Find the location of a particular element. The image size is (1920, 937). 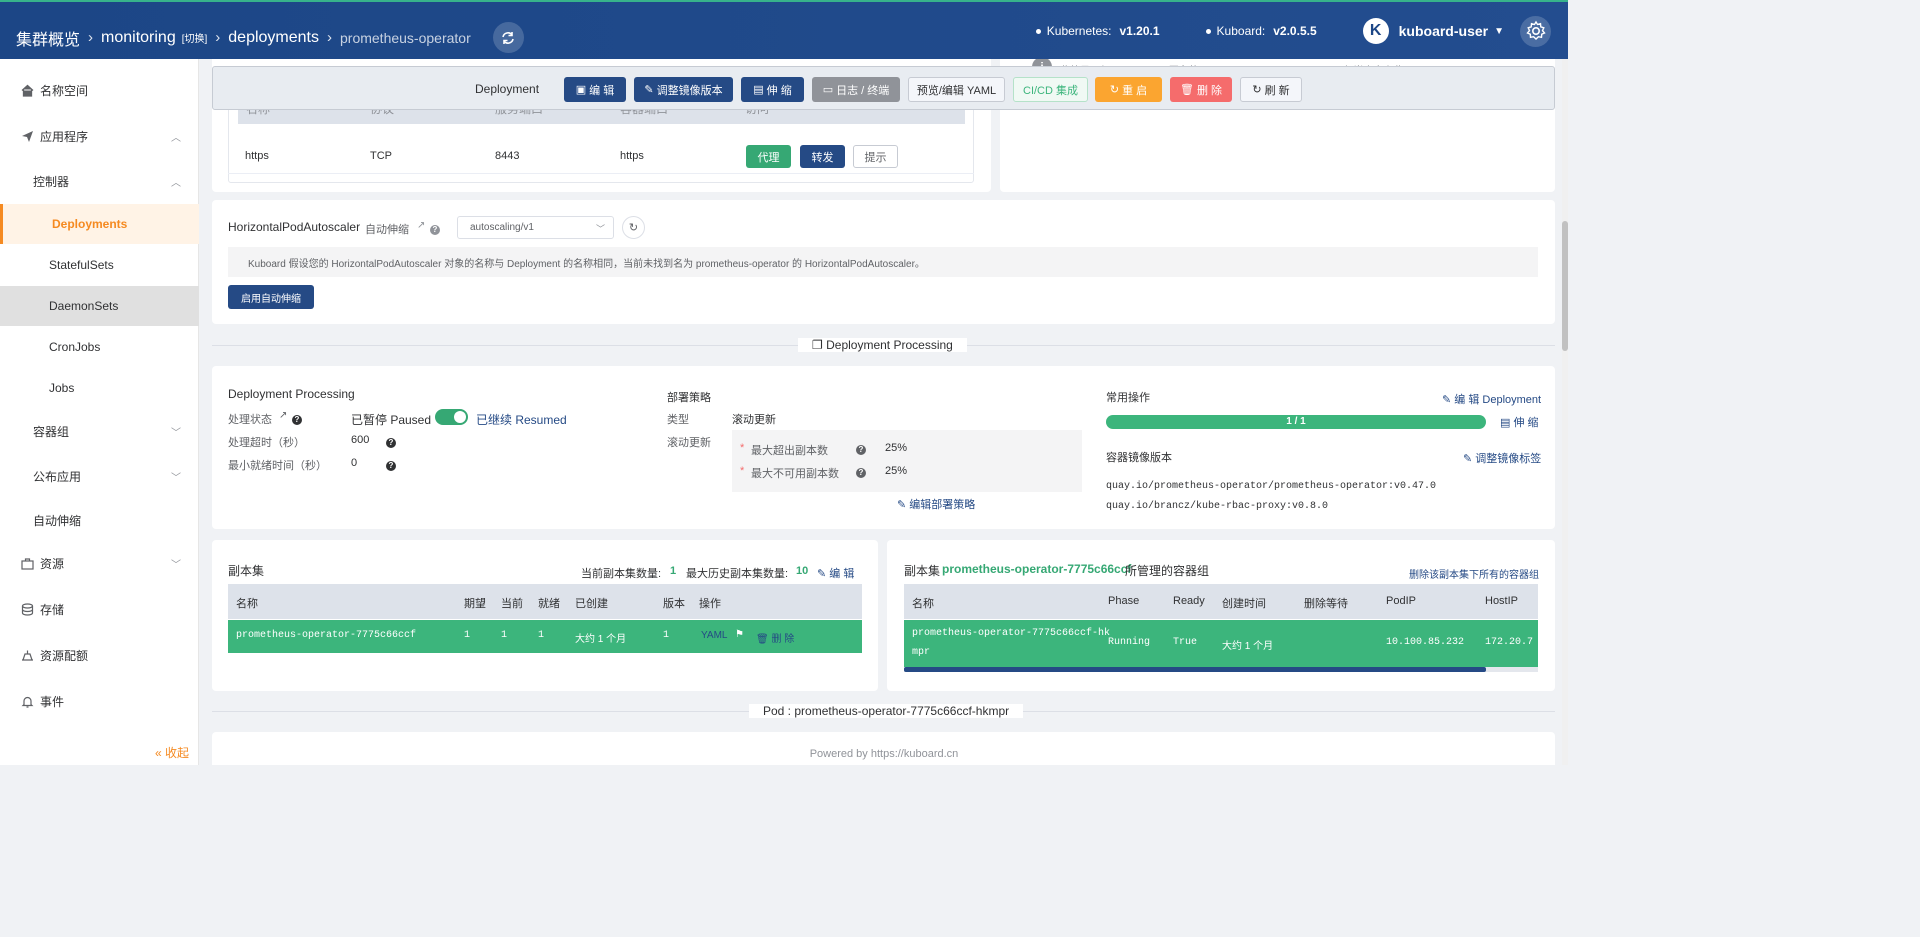

sidebar-item-jobs: Jobs is located at coordinates (99, 388).